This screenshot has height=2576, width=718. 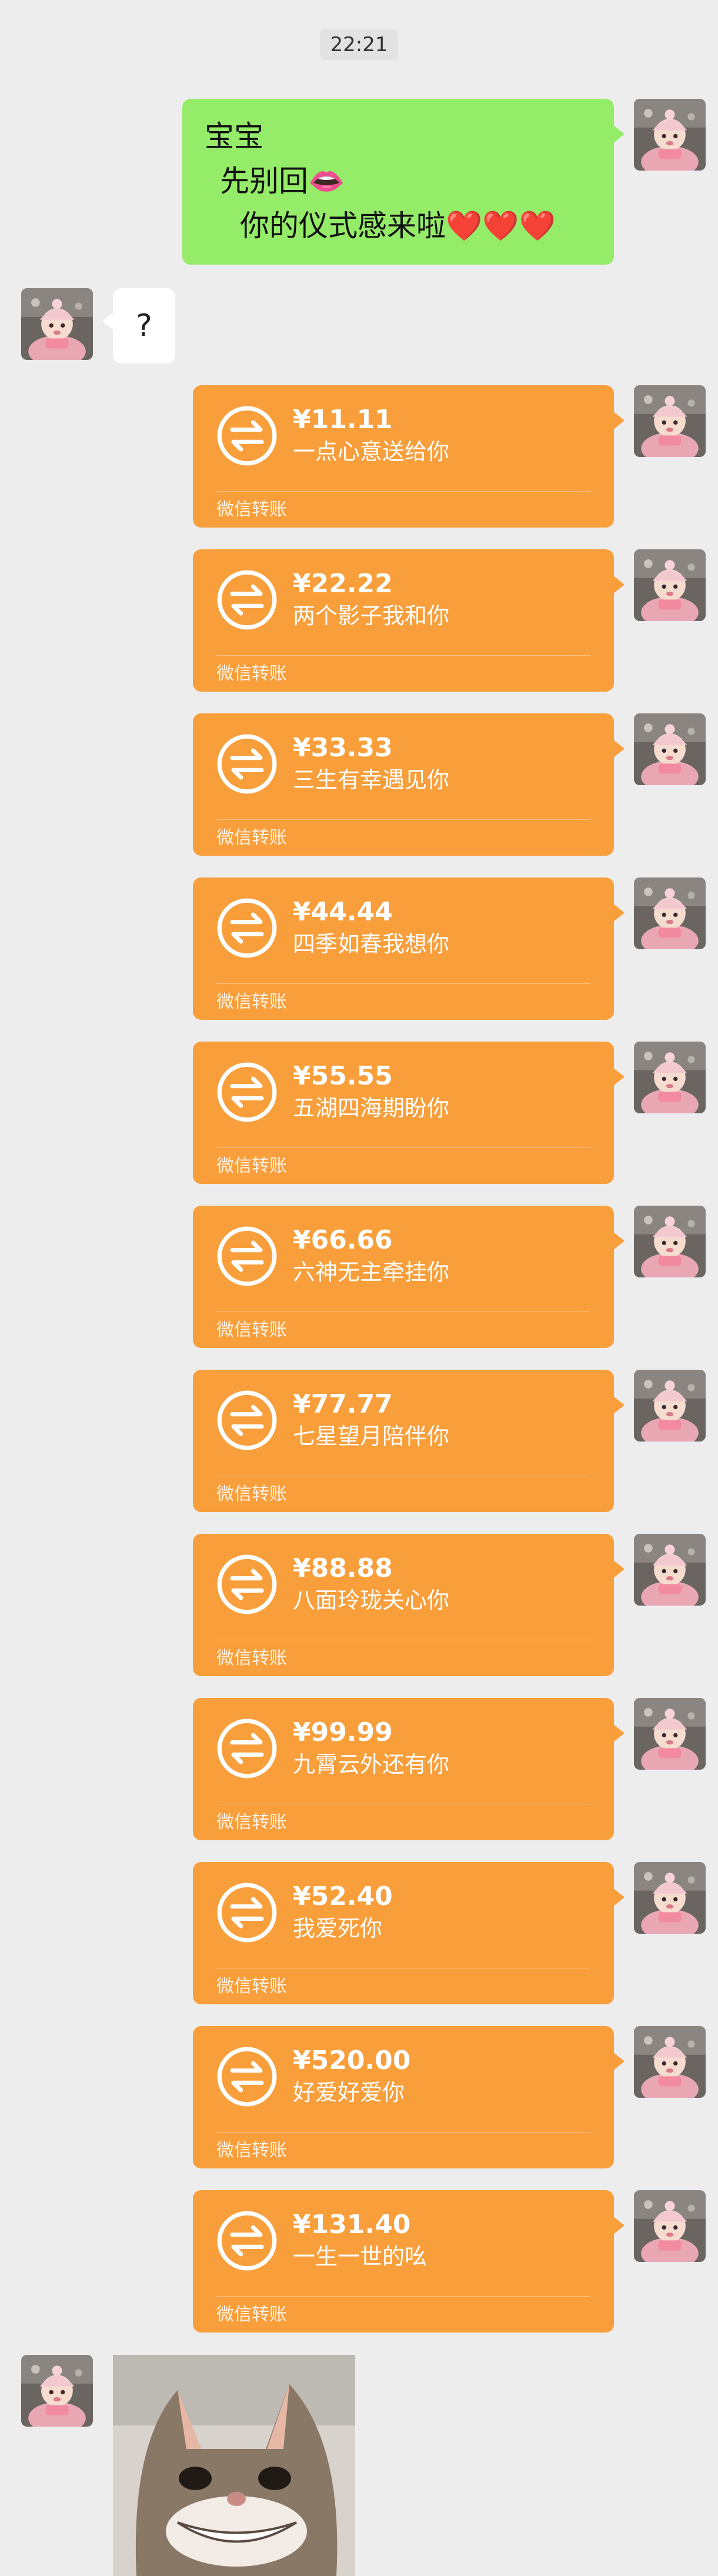 What do you see at coordinates (138, 325) in the screenshot?
I see `received-message-bubble: ?` at bounding box center [138, 325].